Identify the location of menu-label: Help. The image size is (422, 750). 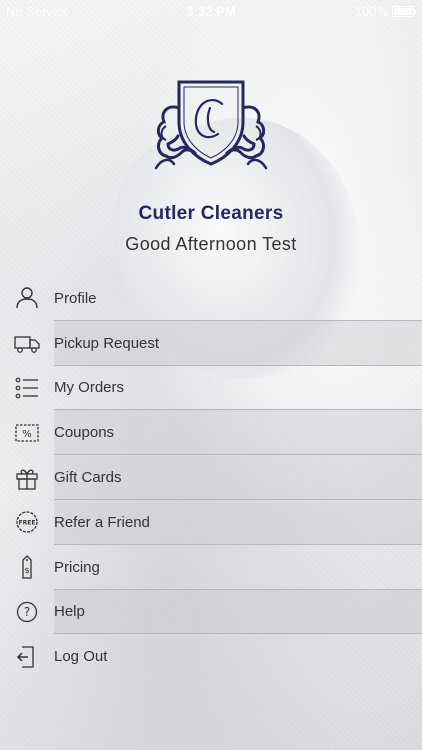
(69, 612).